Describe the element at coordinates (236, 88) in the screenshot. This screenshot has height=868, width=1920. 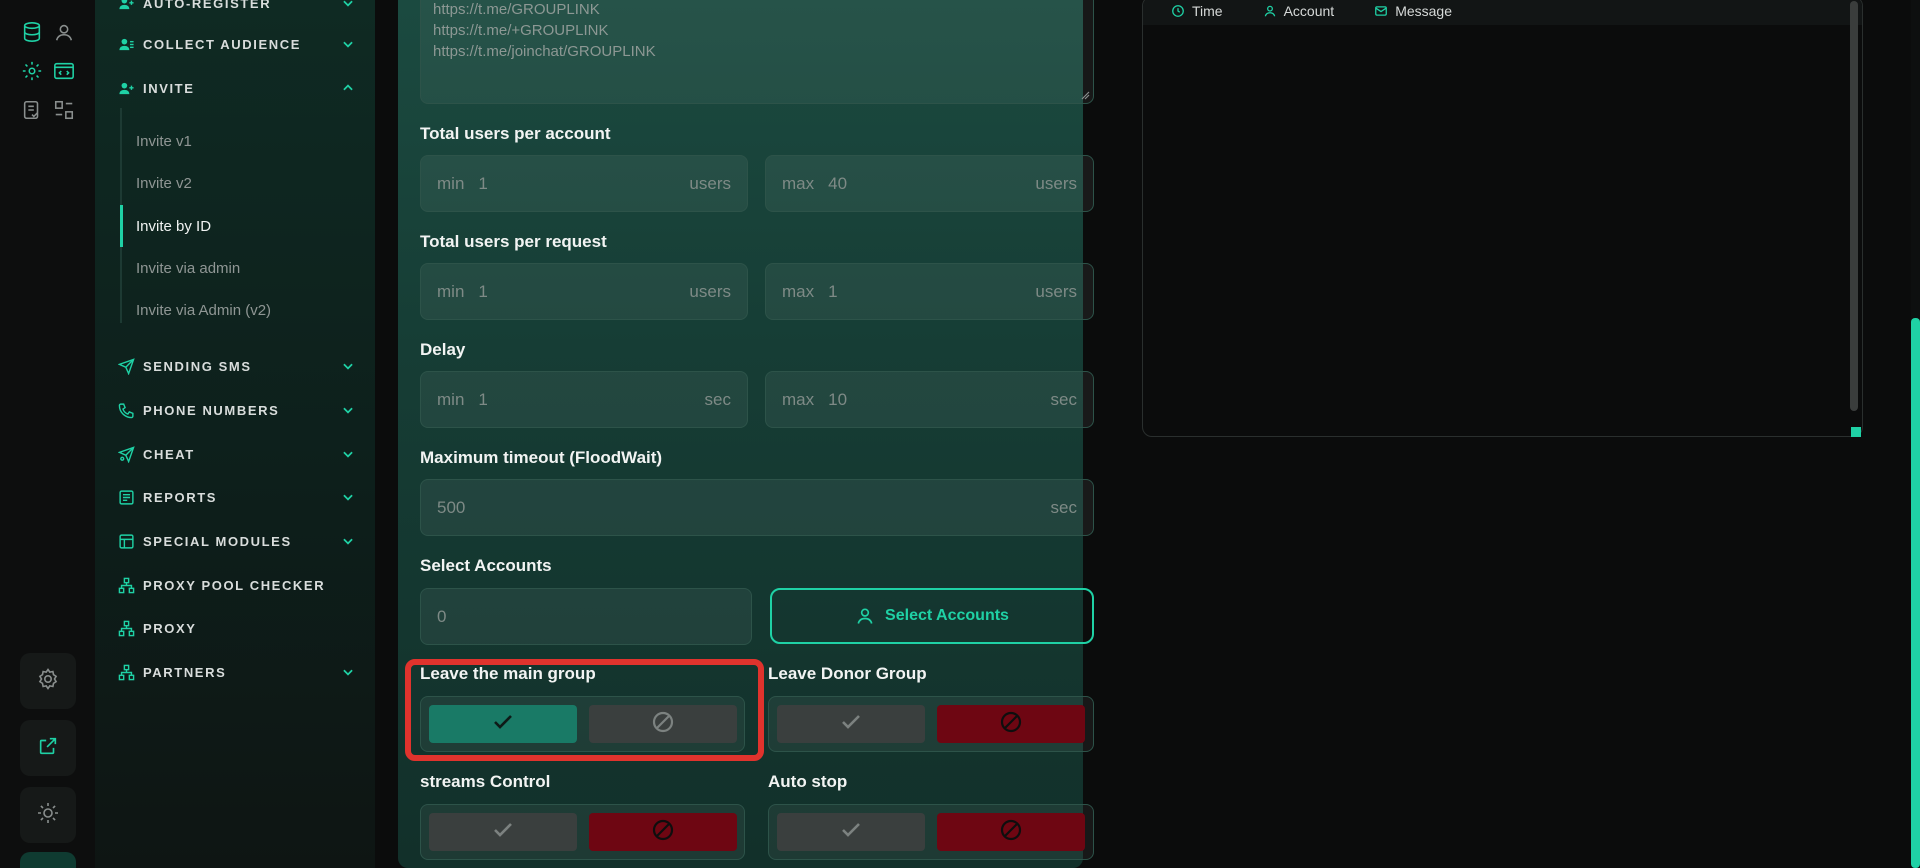
I see `sidebar-item-invite: INVITE` at that location.